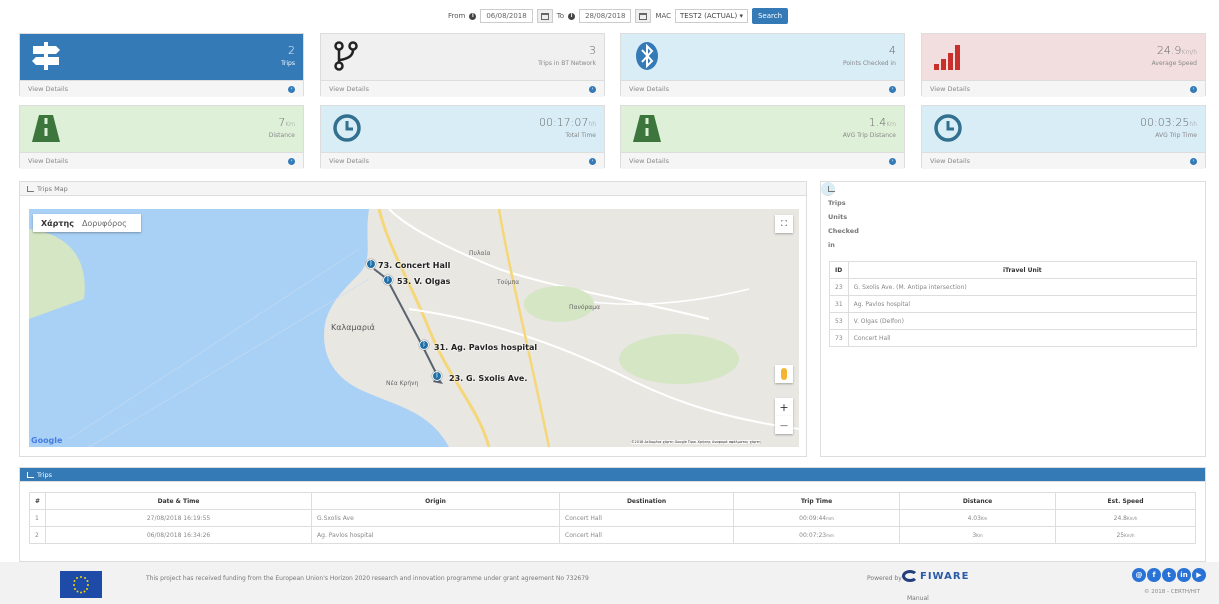  Describe the element at coordinates (1125, 501) in the screenshot. I see `col-header: Est. Speed` at that location.